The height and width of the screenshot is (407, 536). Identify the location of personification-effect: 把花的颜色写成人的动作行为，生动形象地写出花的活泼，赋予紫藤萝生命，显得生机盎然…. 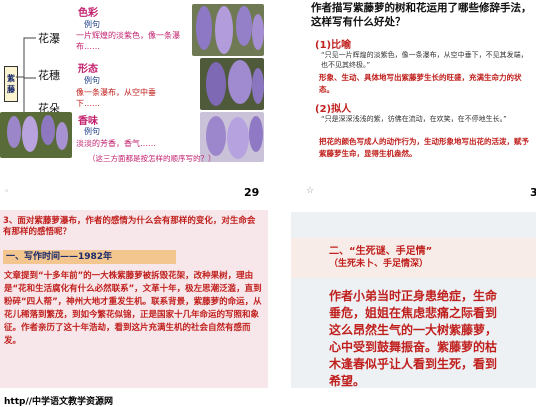
(424, 147).